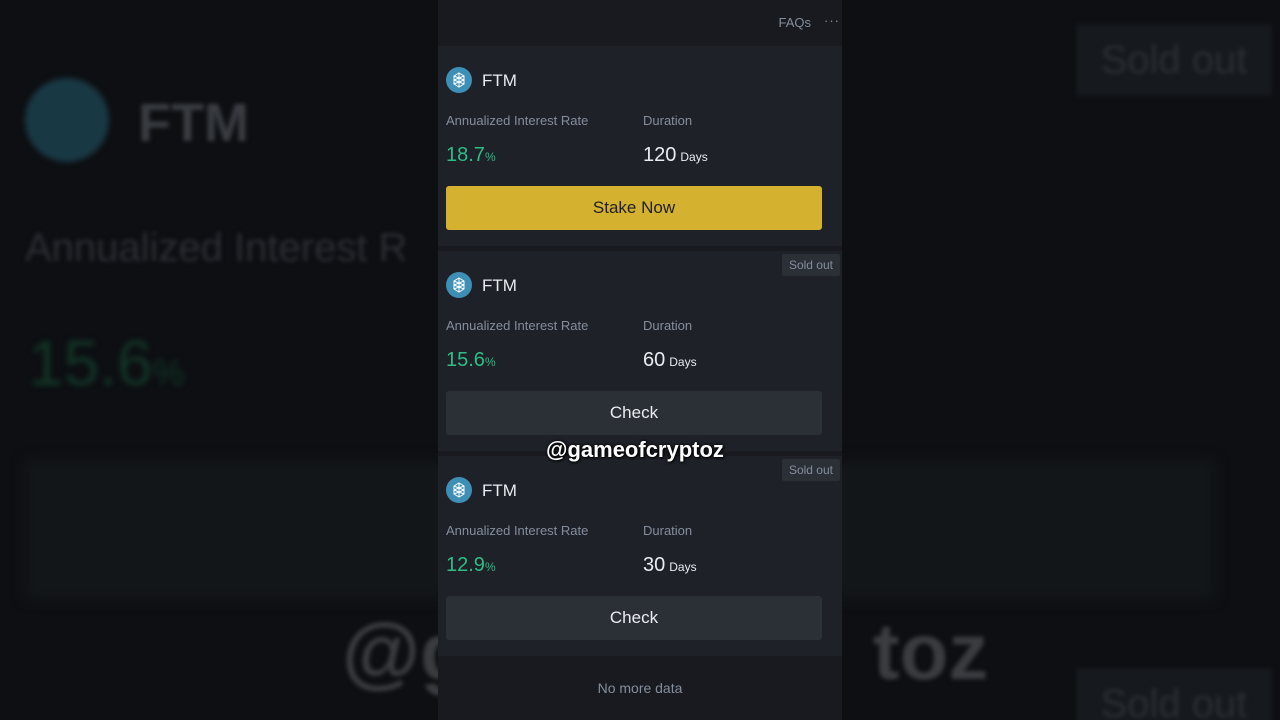 This screenshot has height=720, width=1280. What do you see at coordinates (670, 565) in the screenshot?
I see `duration-value: 30 Days` at bounding box center [670, 565].